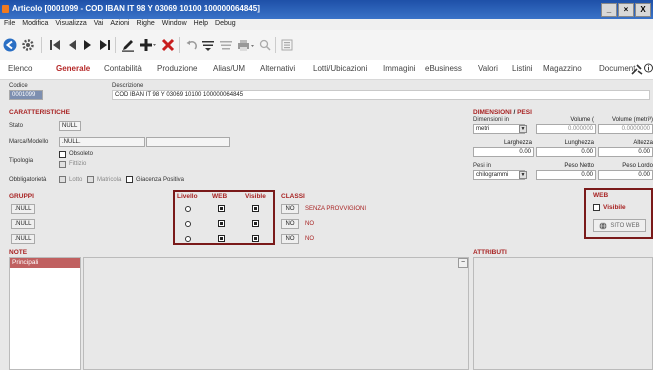 The width and height of the screenshot is (653, 370). Describe the element at coordinates (70, 23) in the screenshot. I see `menu-visualizza: Visualizza` at that location.